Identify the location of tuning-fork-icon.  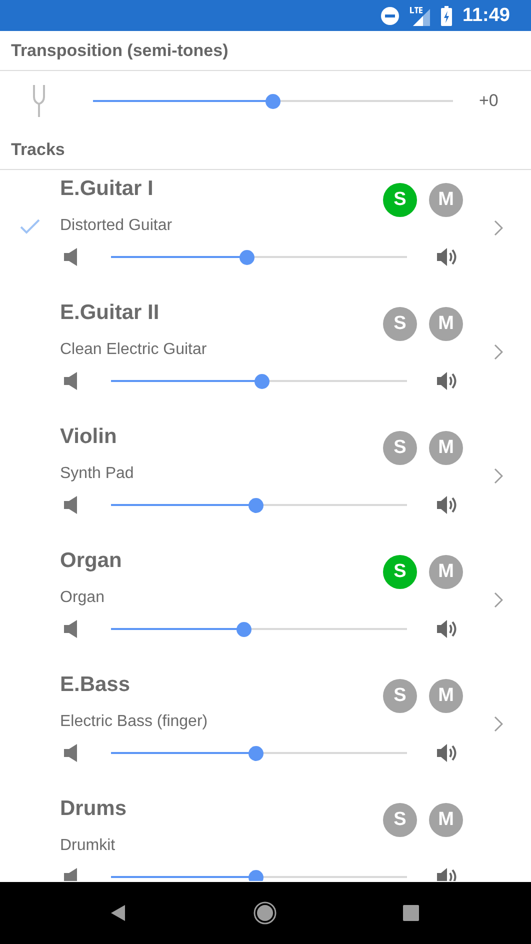
(38, 101).